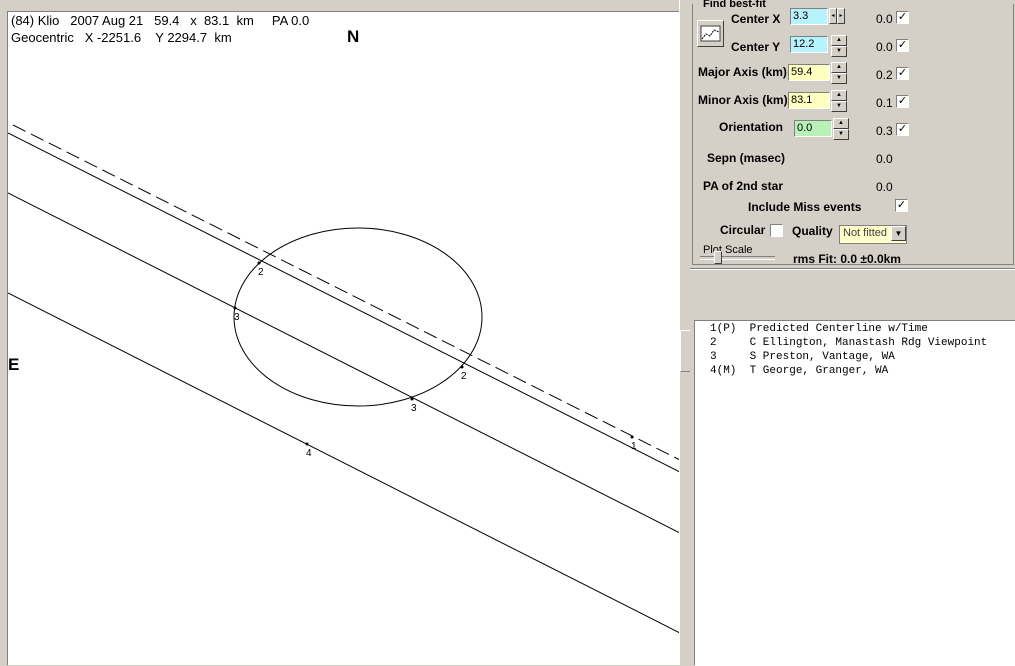  Describe the element at coordinates (852, 269) in the screenshot. I see `panel-divider` at that location.